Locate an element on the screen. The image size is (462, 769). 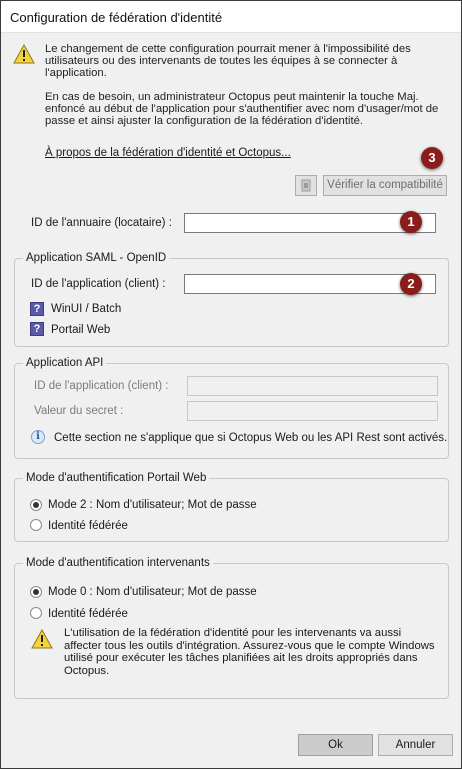
compat-icon is located at coordinates (306, 185).